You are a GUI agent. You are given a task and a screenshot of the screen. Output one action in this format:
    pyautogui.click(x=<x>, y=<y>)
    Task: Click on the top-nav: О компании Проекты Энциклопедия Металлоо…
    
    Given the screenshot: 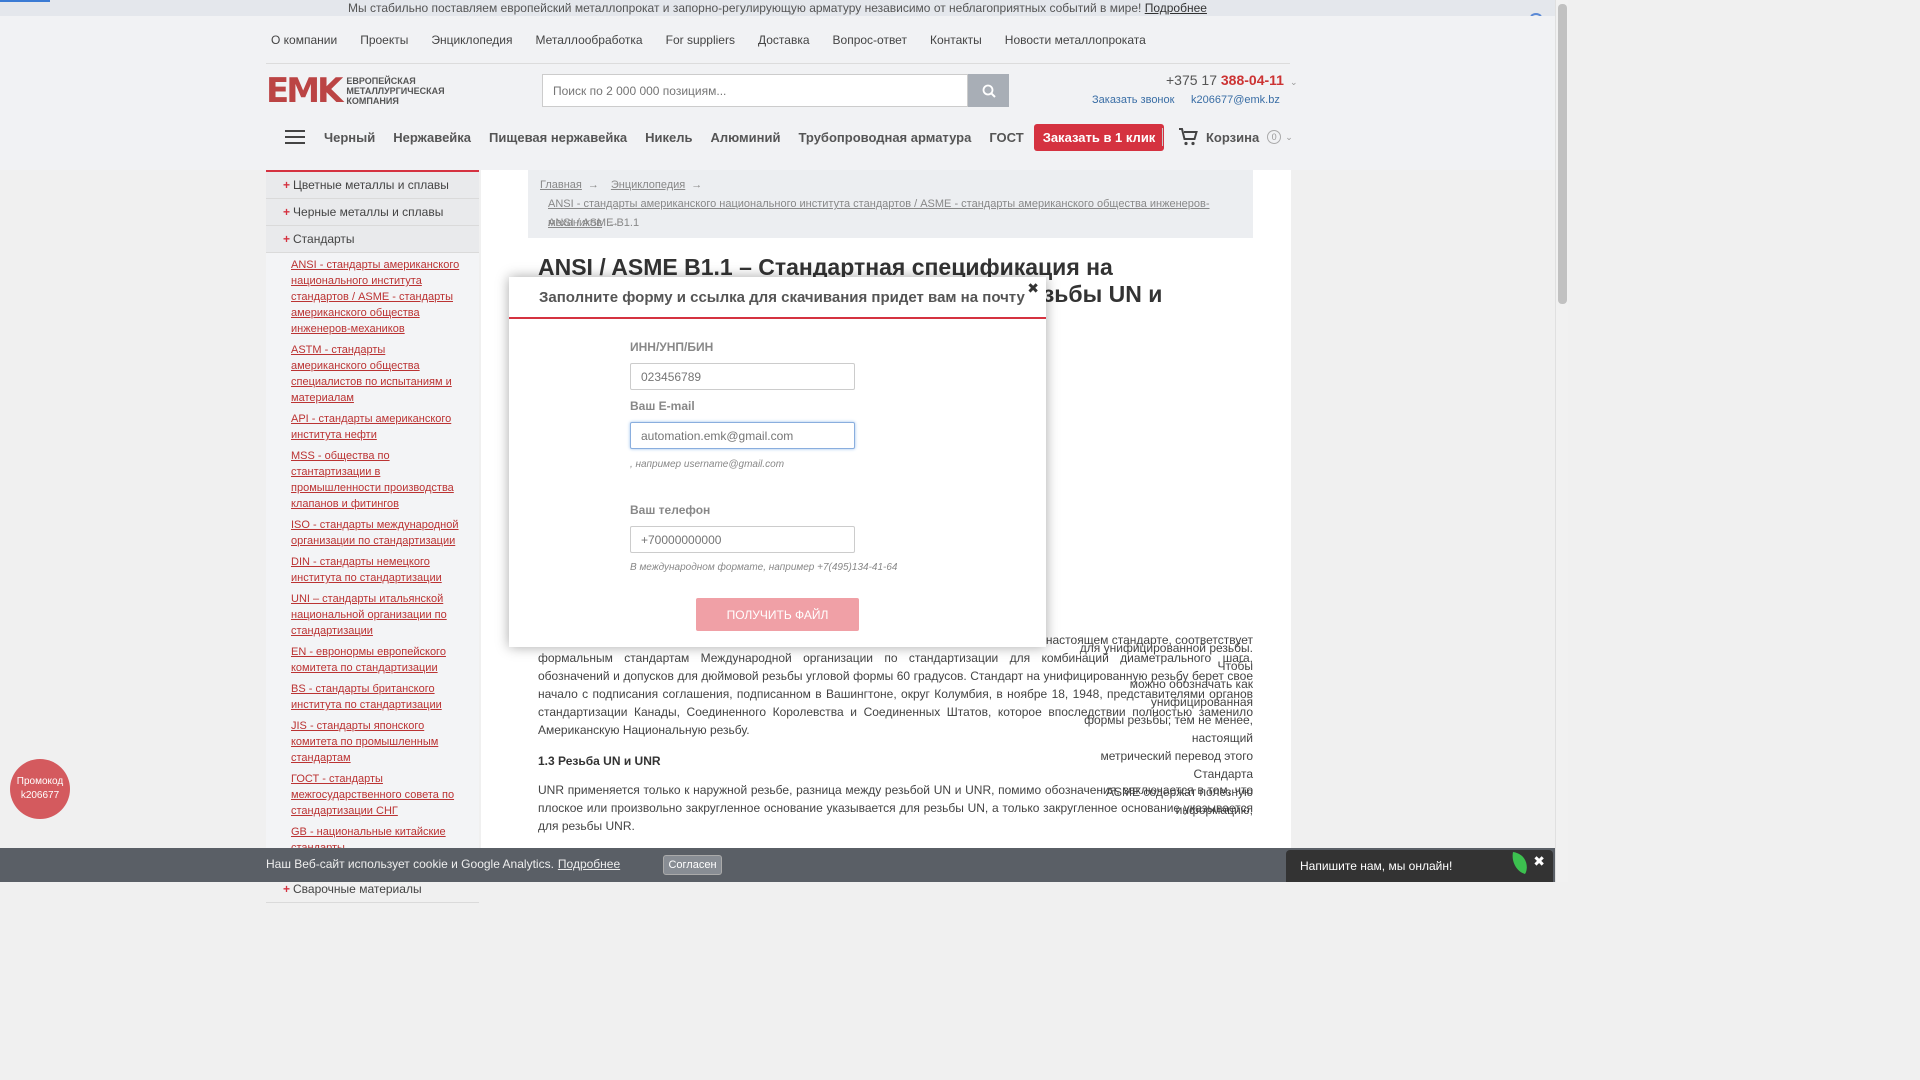 What is the action you would take?
    pyautogui.click(x=778, y=40)
    